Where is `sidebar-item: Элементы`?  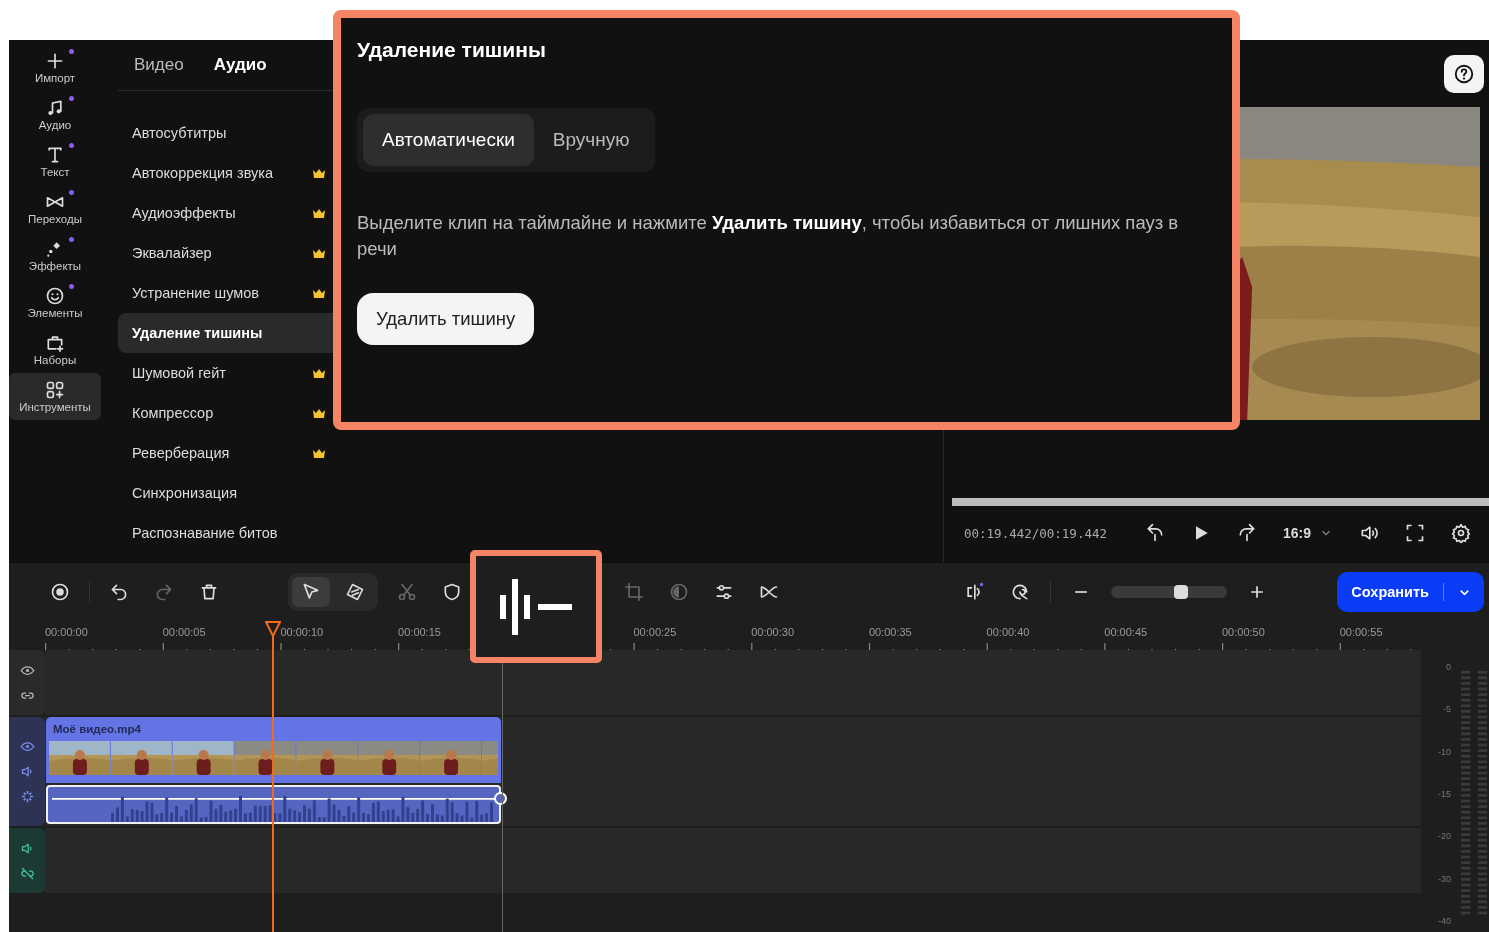 sidebar-item: Элементы is located at coordinates (55, 302).